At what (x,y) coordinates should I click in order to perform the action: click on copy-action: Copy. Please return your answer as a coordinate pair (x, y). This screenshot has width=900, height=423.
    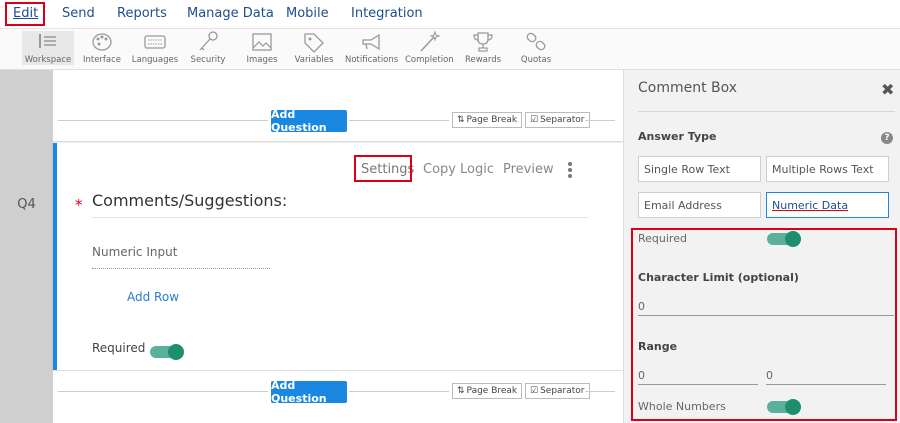
    Looking at the image, I should click on (439, 169).